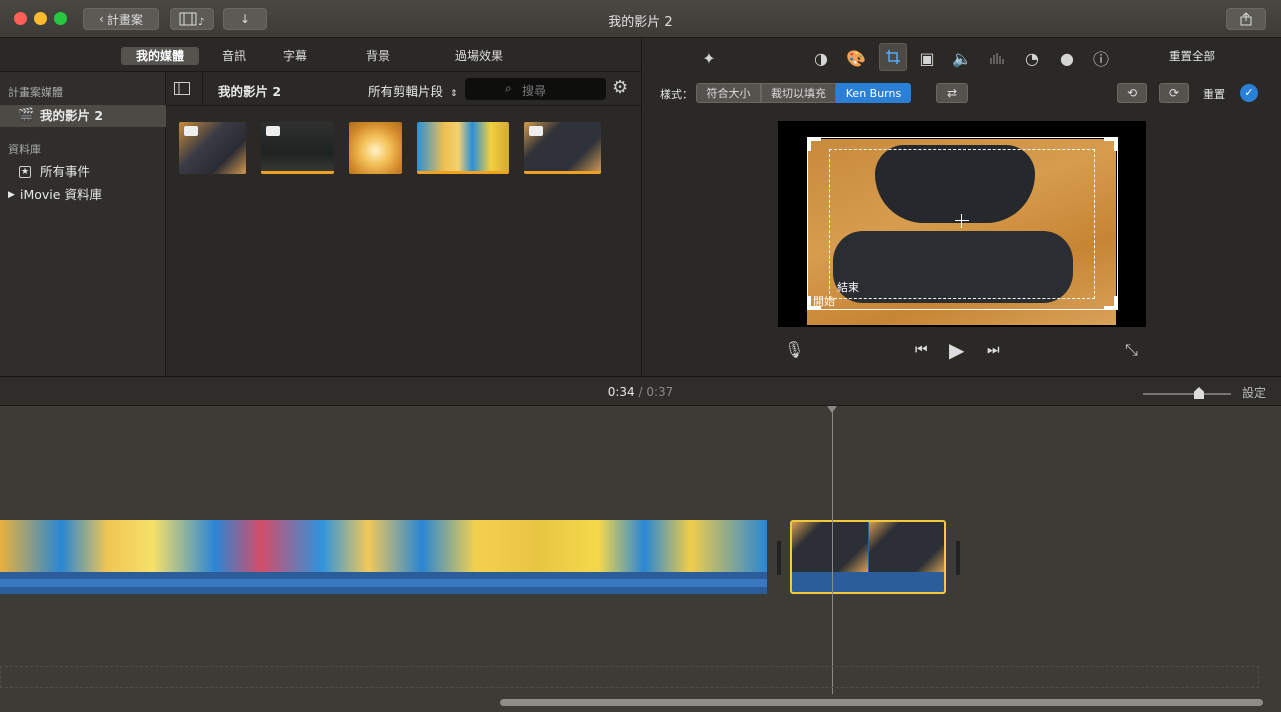 The image size is (1281, 712). Describe the element at coordinates (11, 195) in the screenshot. I see `disclosure-triangle-icon: ▶` at that location.